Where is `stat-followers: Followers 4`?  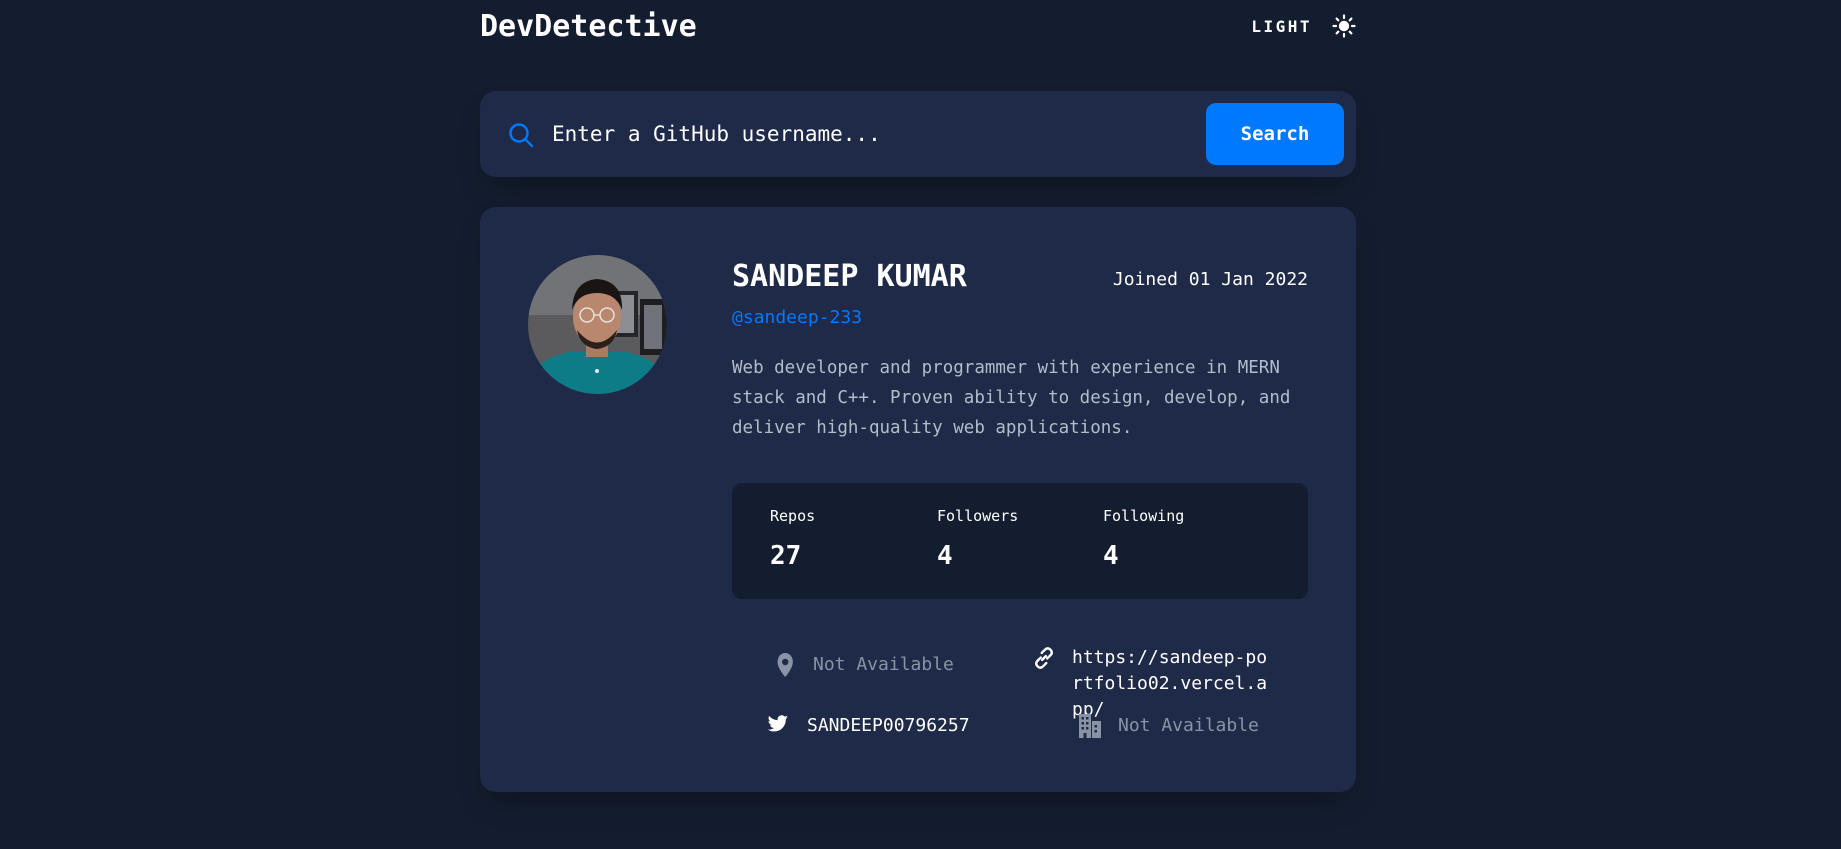 stat-followers: Followers 4 is located at coordinates (977, 539).